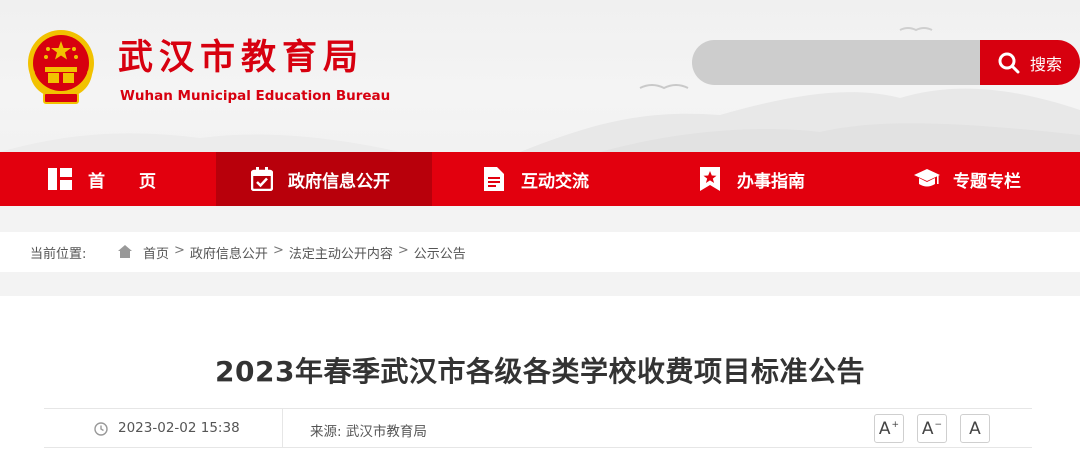 The image size is (1080, 476). Describe the element at coordinates (540, 371) in the screenshot. I see `article-title: 2023年春季武汉市各级各类学校收费项目标准公告` at that location.